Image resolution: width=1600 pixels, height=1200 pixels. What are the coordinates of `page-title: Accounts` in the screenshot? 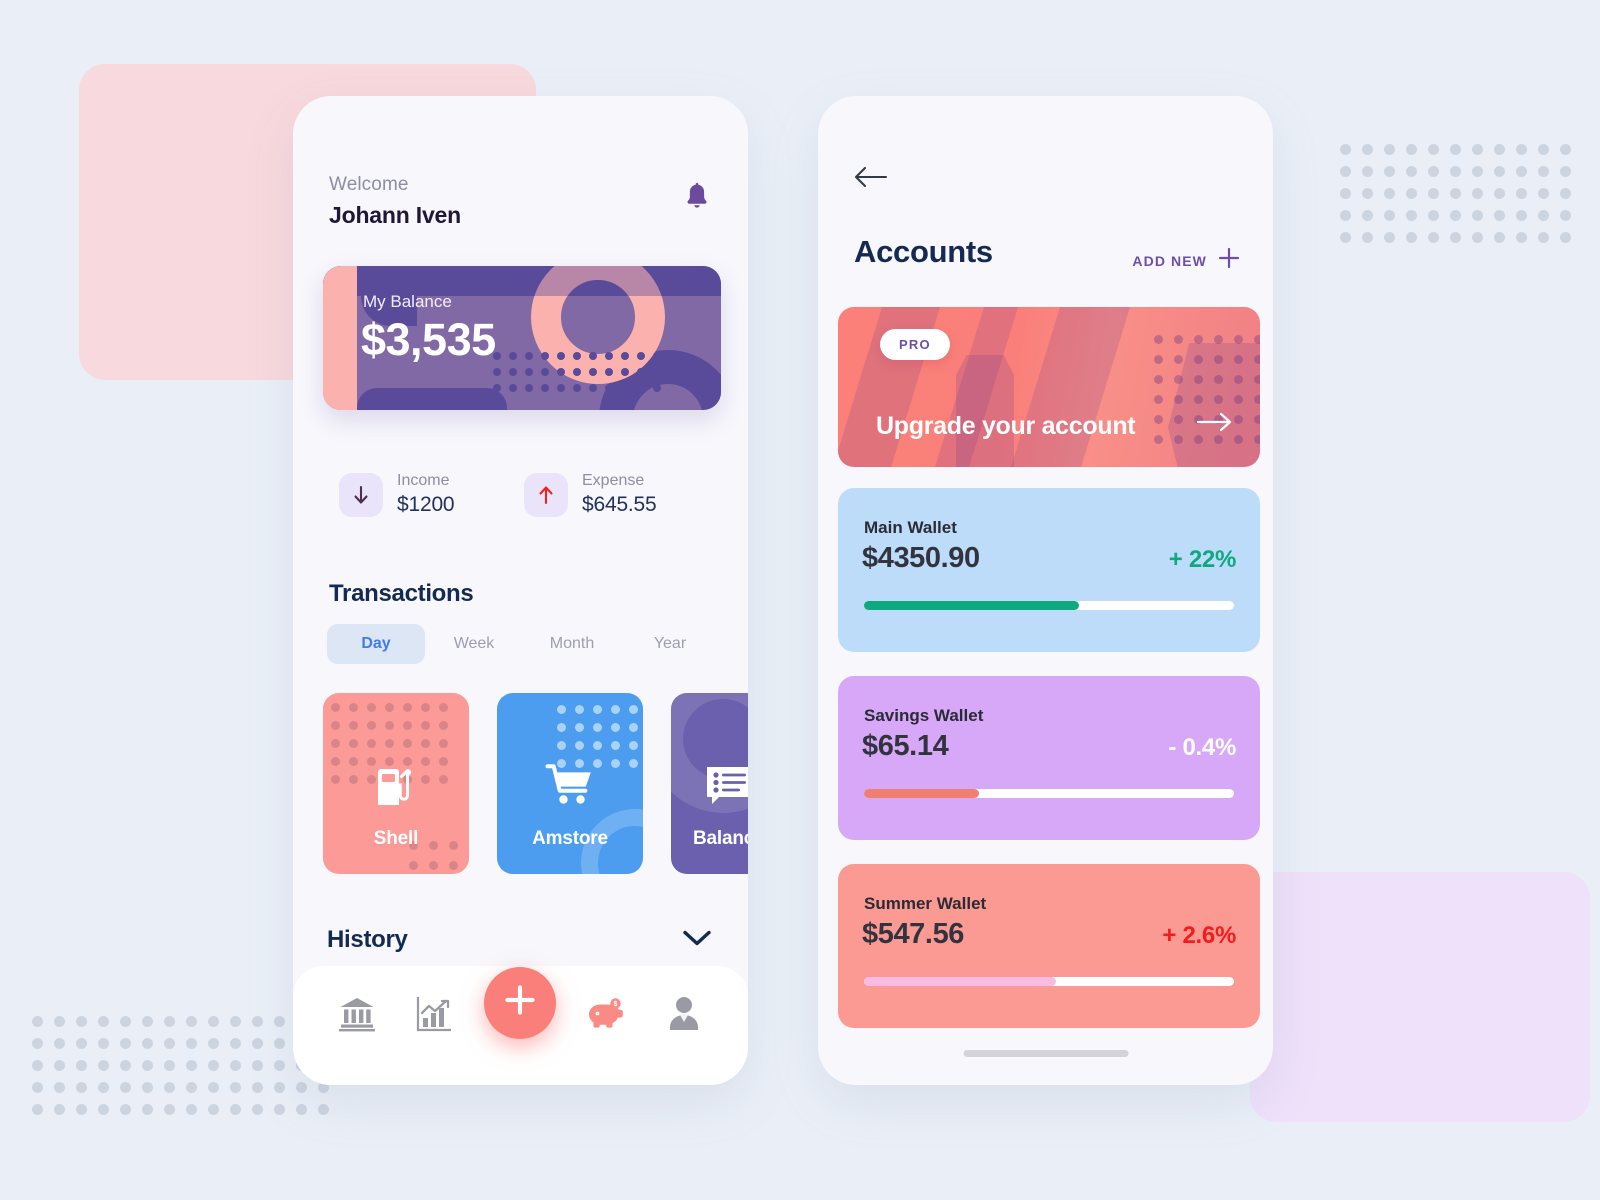 It's located at (923, 251).